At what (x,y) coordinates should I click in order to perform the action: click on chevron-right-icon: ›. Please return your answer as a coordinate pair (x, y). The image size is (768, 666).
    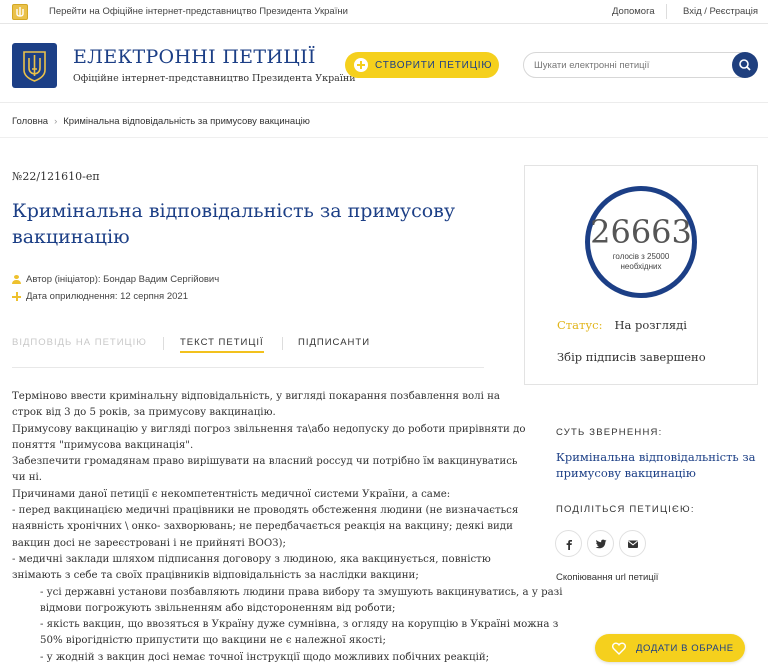
    Looking at the image, I should click on (56, 121).